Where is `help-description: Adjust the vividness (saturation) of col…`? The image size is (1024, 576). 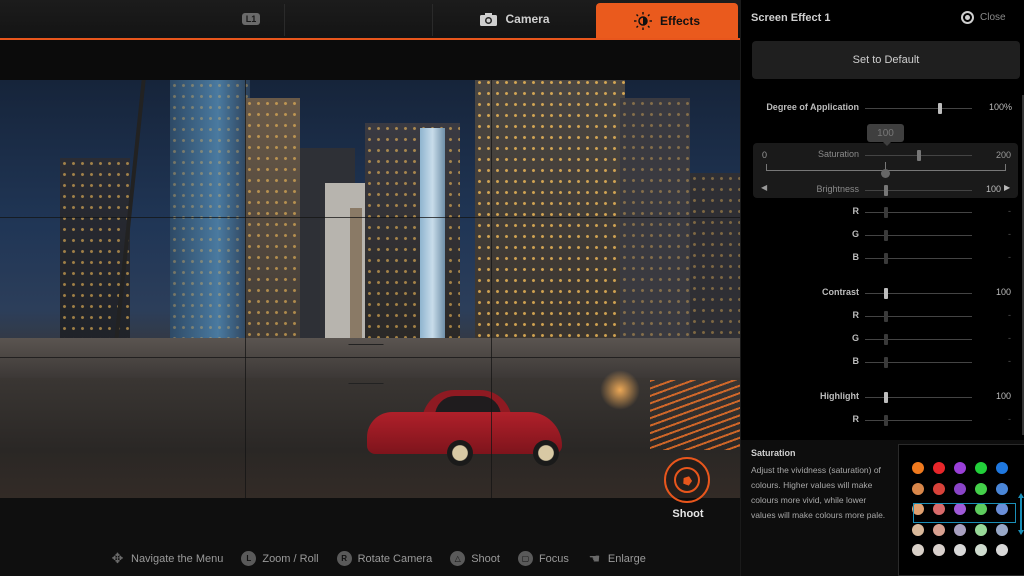 help-description: Adjust the vividness (saturation) of col… is located at coordinates (818, 492).